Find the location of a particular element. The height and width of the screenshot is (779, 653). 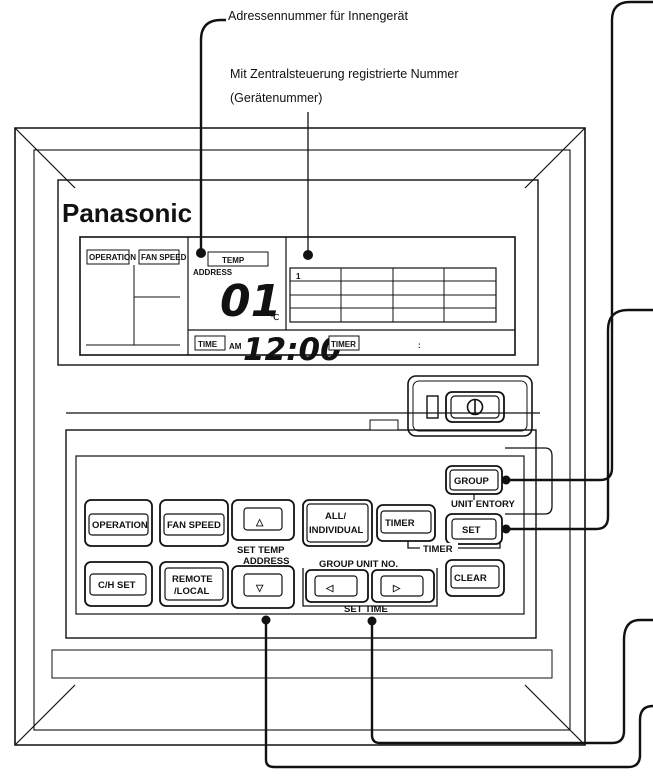

remote-local-button: REMOTE /LOCAL is located at coordinates (194, 584).